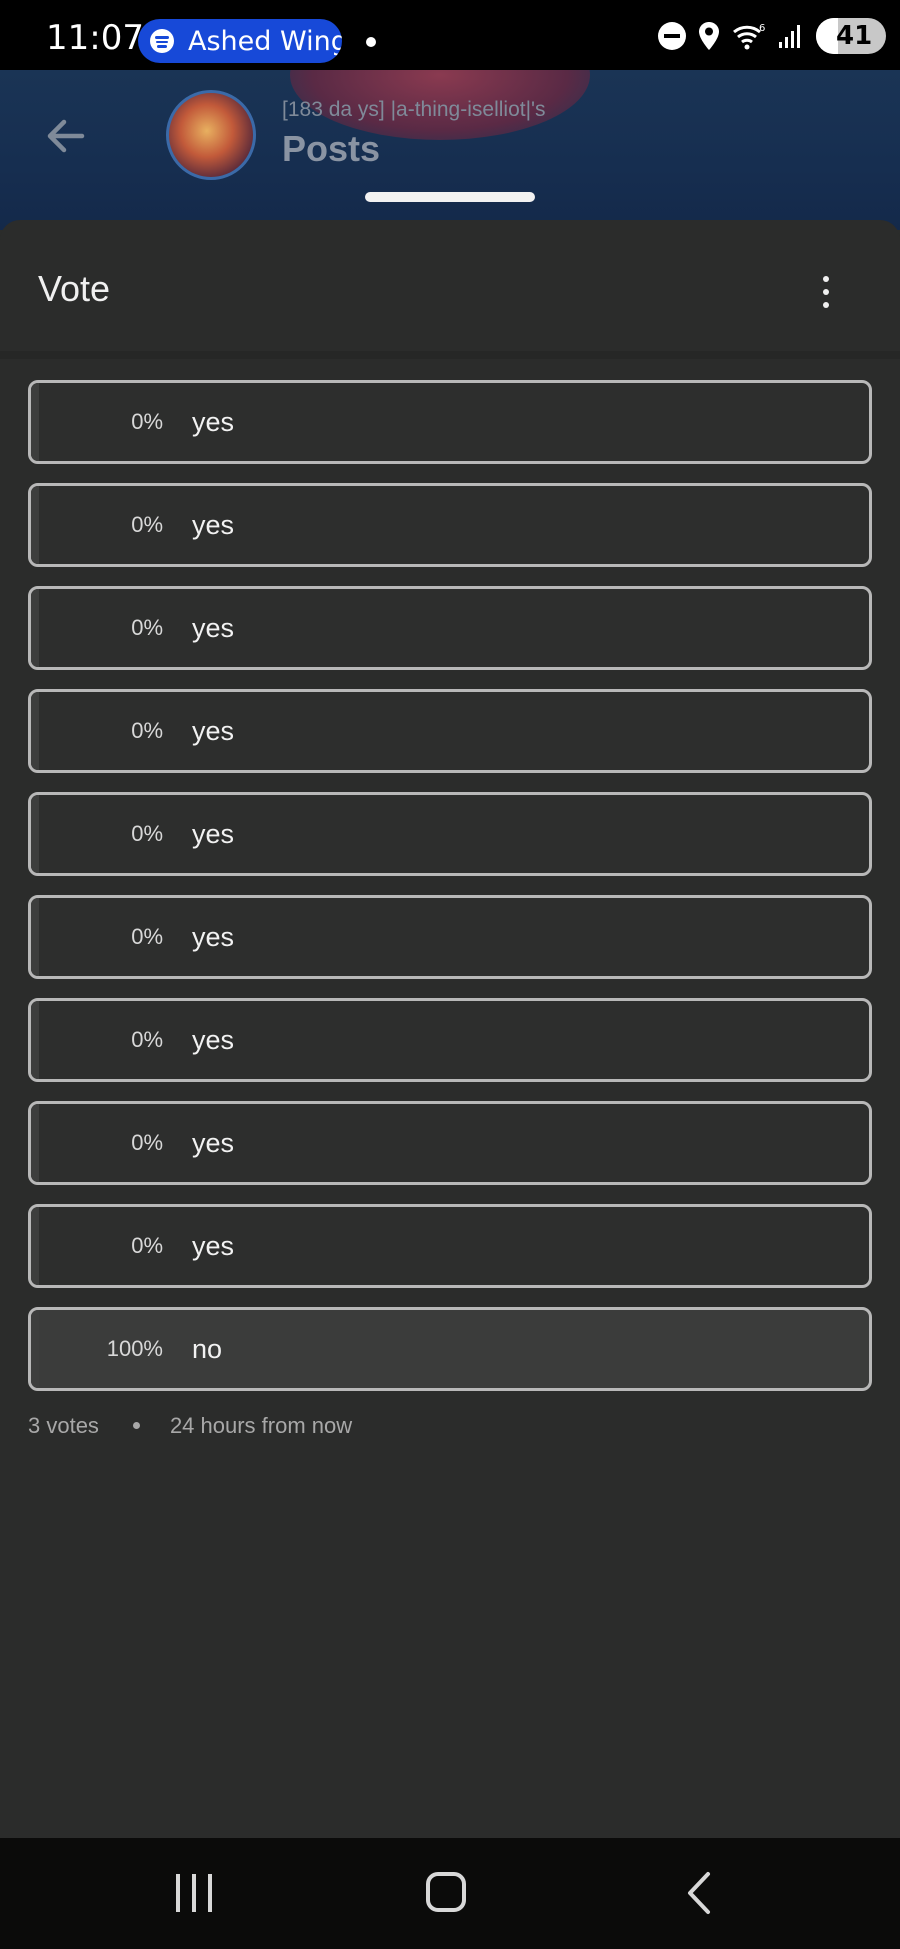 The height and width of the screenshot is (1949, 900). What do you see at coordinates (207, 1349) in the screenshot?
I see `poll-option-label: no` at bounding box center [207, 1349].